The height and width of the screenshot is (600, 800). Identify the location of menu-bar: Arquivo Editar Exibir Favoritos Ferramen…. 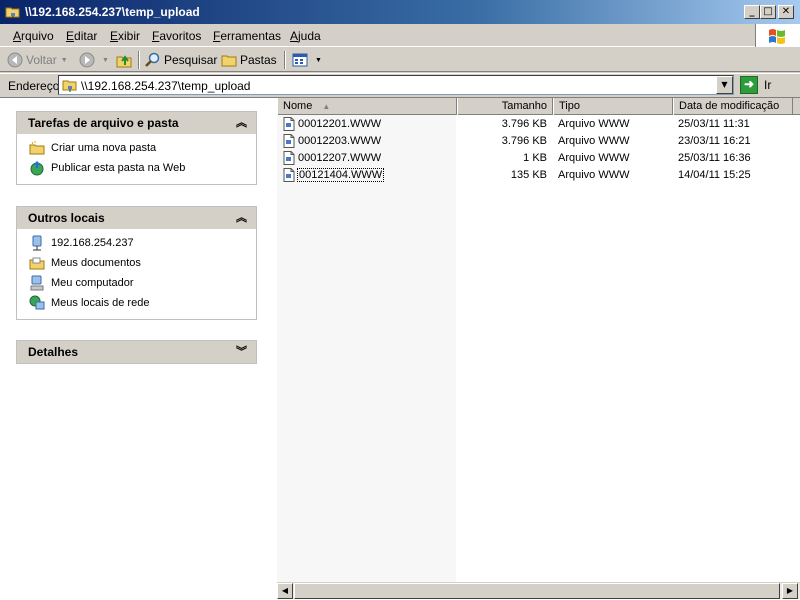
(400, 35).